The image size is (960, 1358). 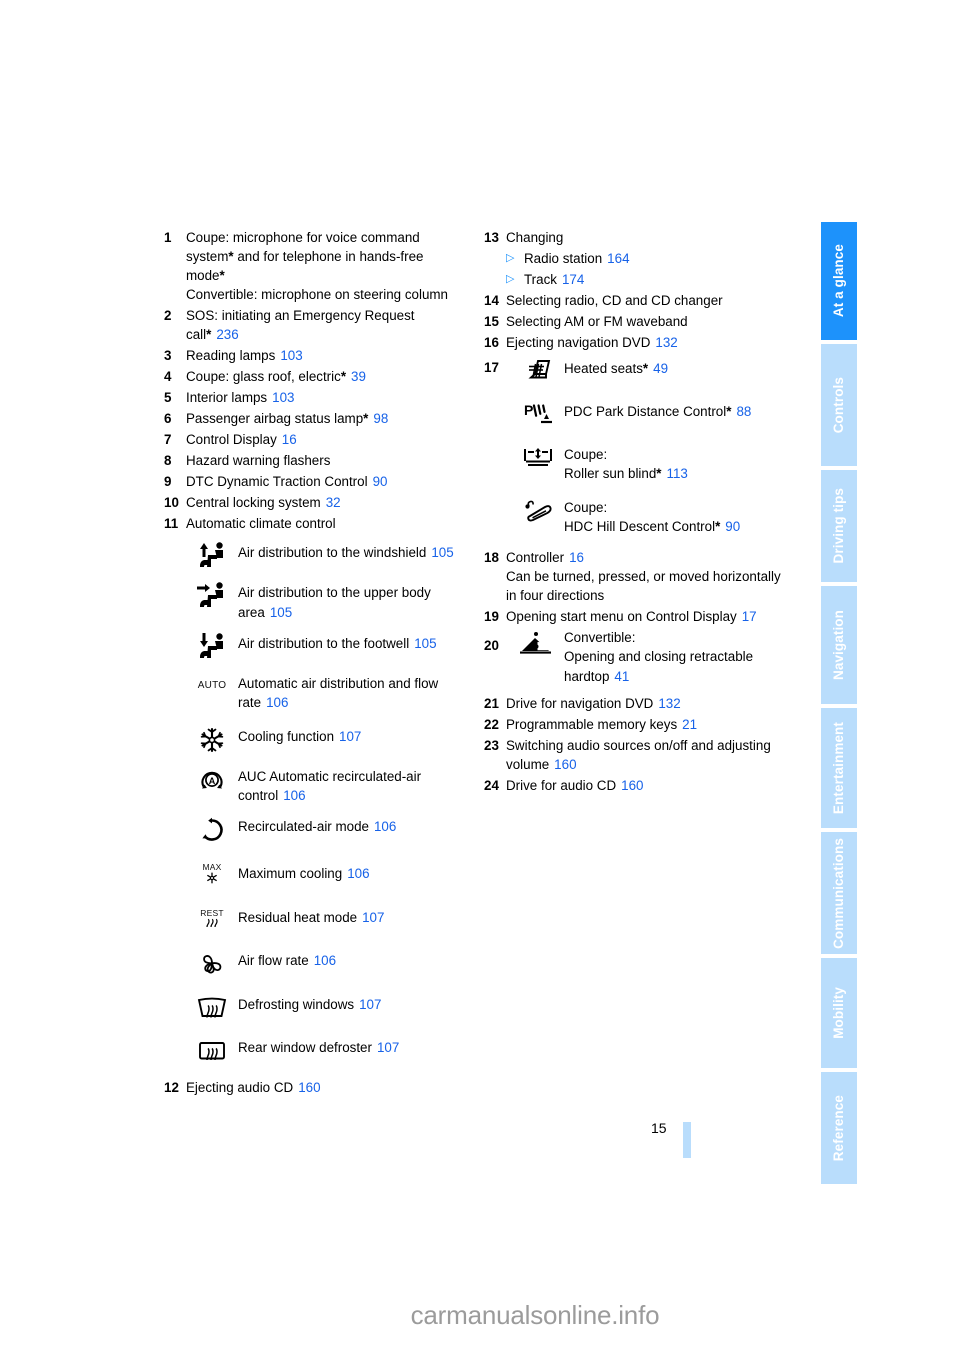 What do you see at coordinates (610, 474) in the screenshot?
I see `icon-label-text: Roller sun blind` at bounding box center [610, 474].